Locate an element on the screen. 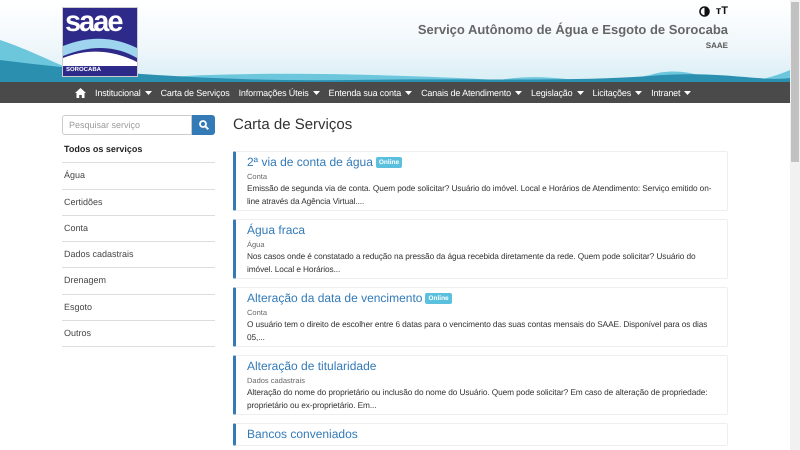 The height and width of the screenshot is (450, 800). nav-menu-item: Legislação is located at coordinates (557, 93).